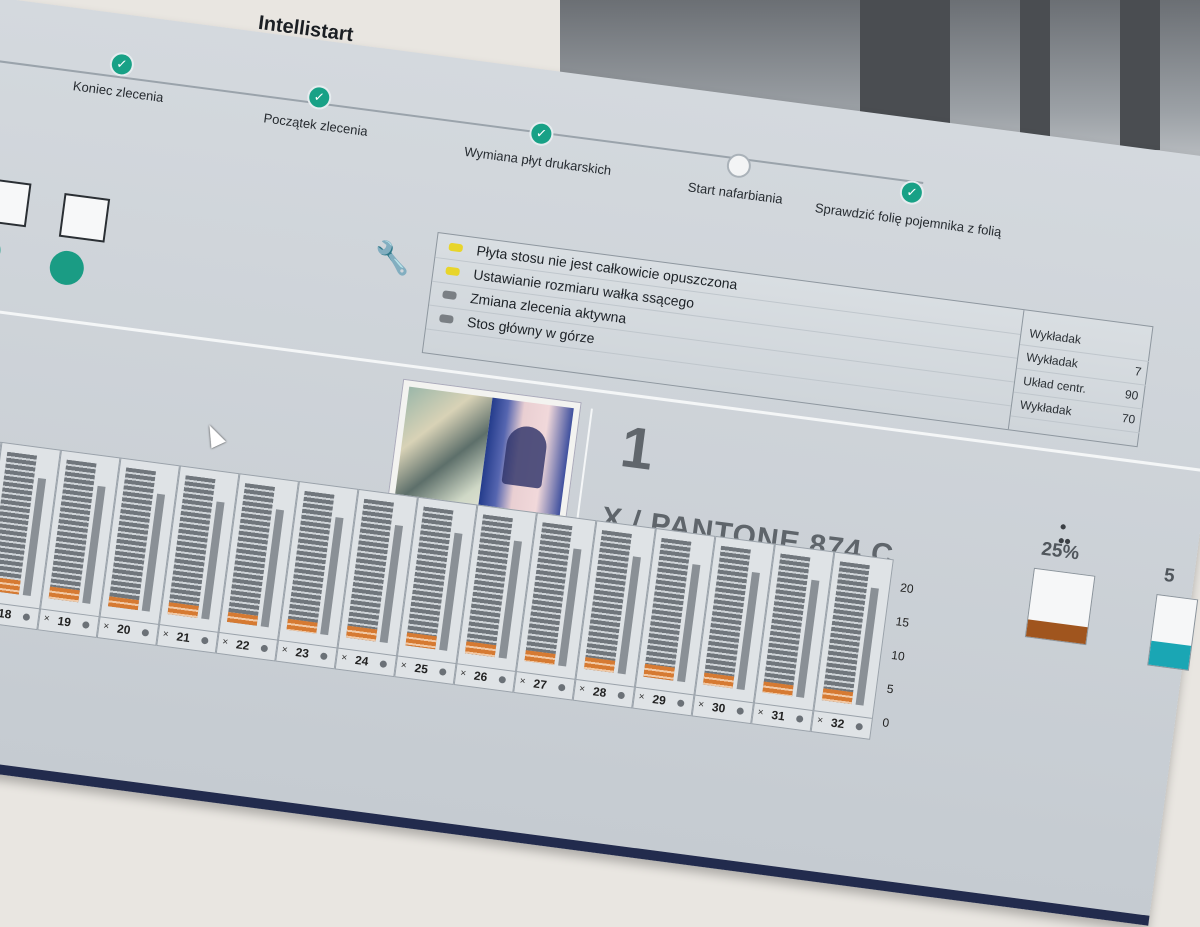  Describe the element at coordinates (659, 700) in the screenshot. I see `ink-zone-number: 29` at that location.